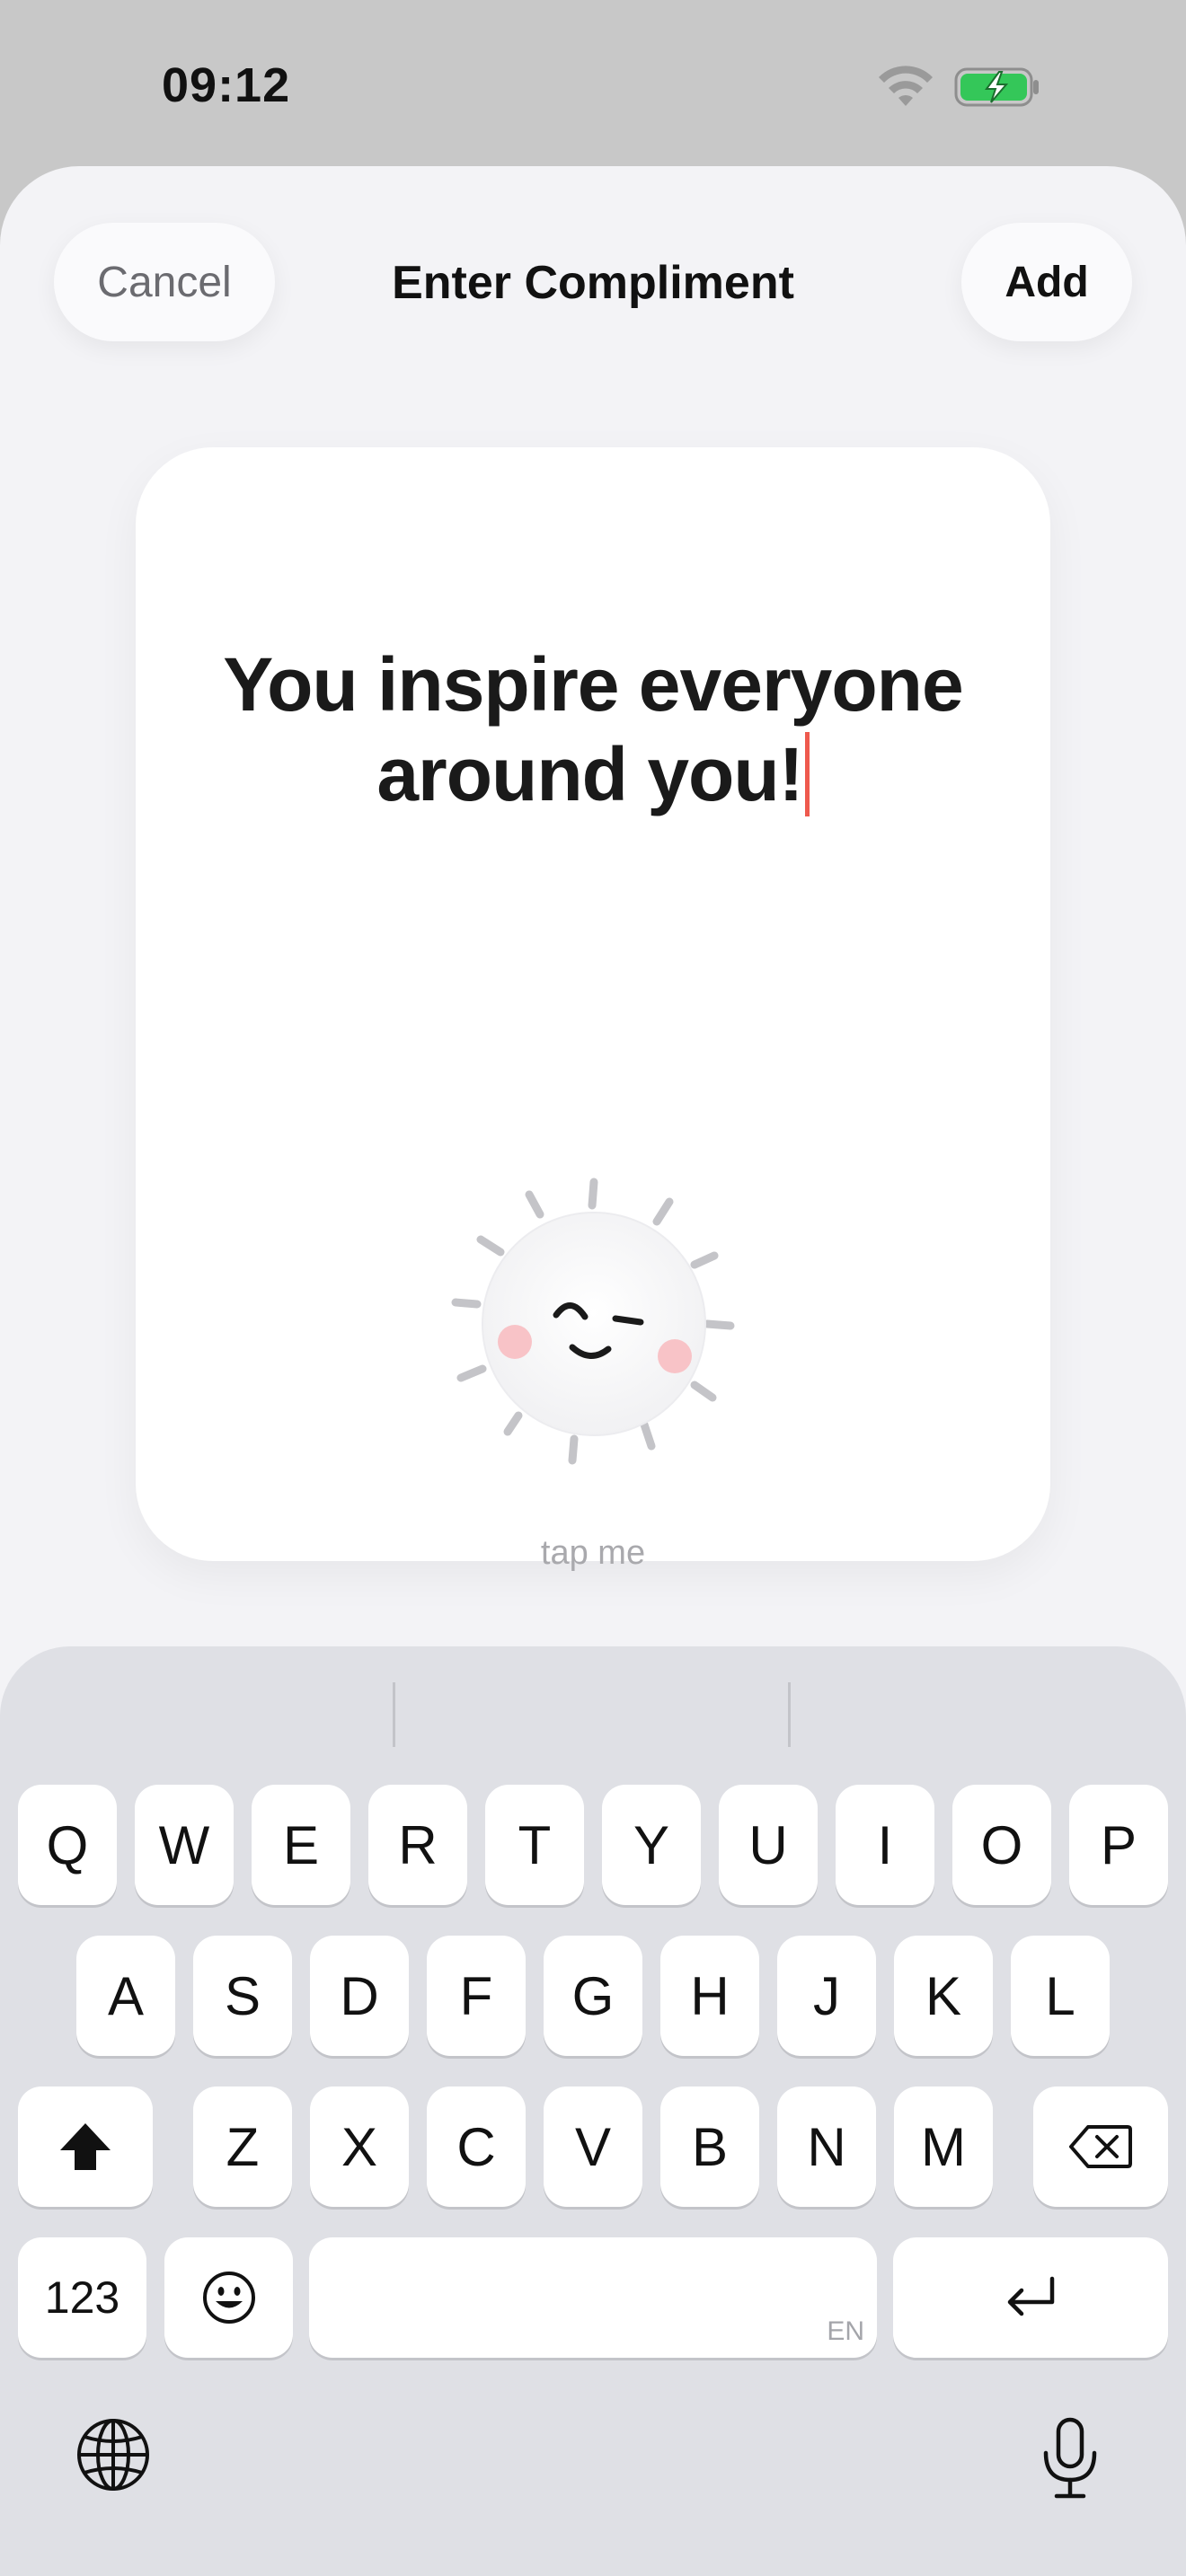 The height and width of the screenshot is (2576, 1186). What do you see at coordinates (651, 1845) in the screenshot?
I see `key-y: Y` at bounding box center [651, 1845].